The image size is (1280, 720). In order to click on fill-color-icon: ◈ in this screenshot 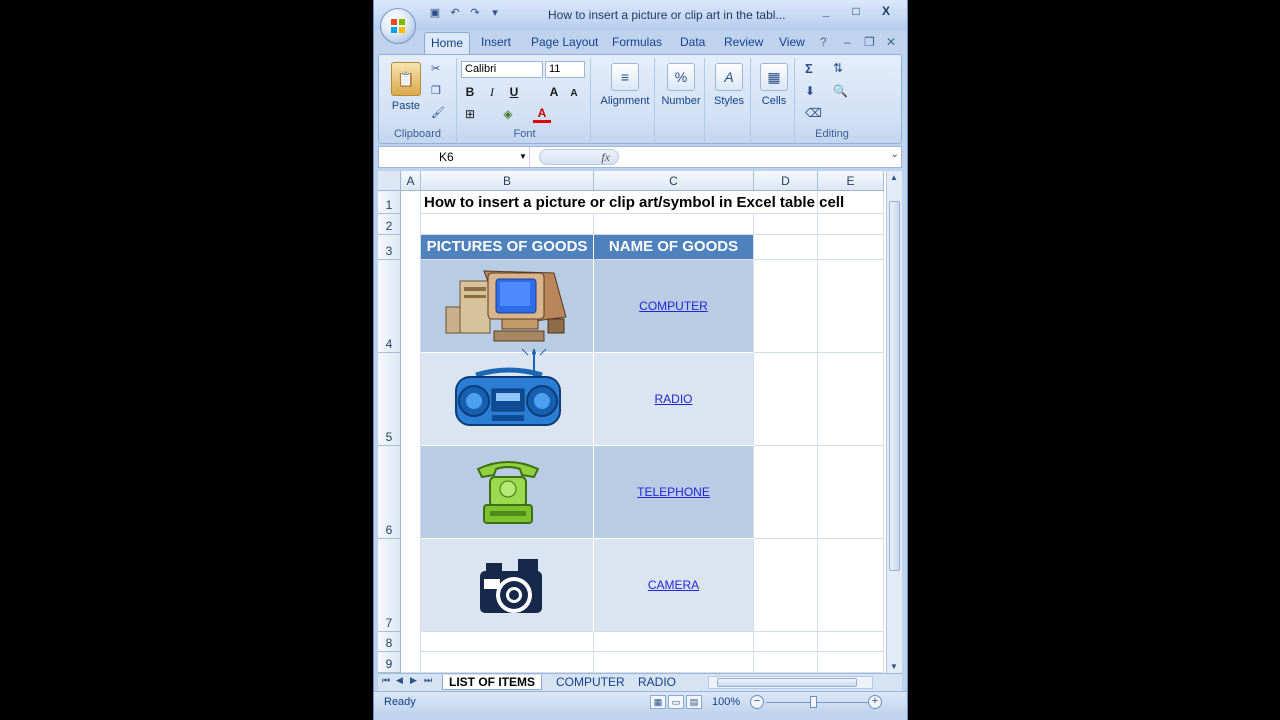, I will do `click(508, 114)`.